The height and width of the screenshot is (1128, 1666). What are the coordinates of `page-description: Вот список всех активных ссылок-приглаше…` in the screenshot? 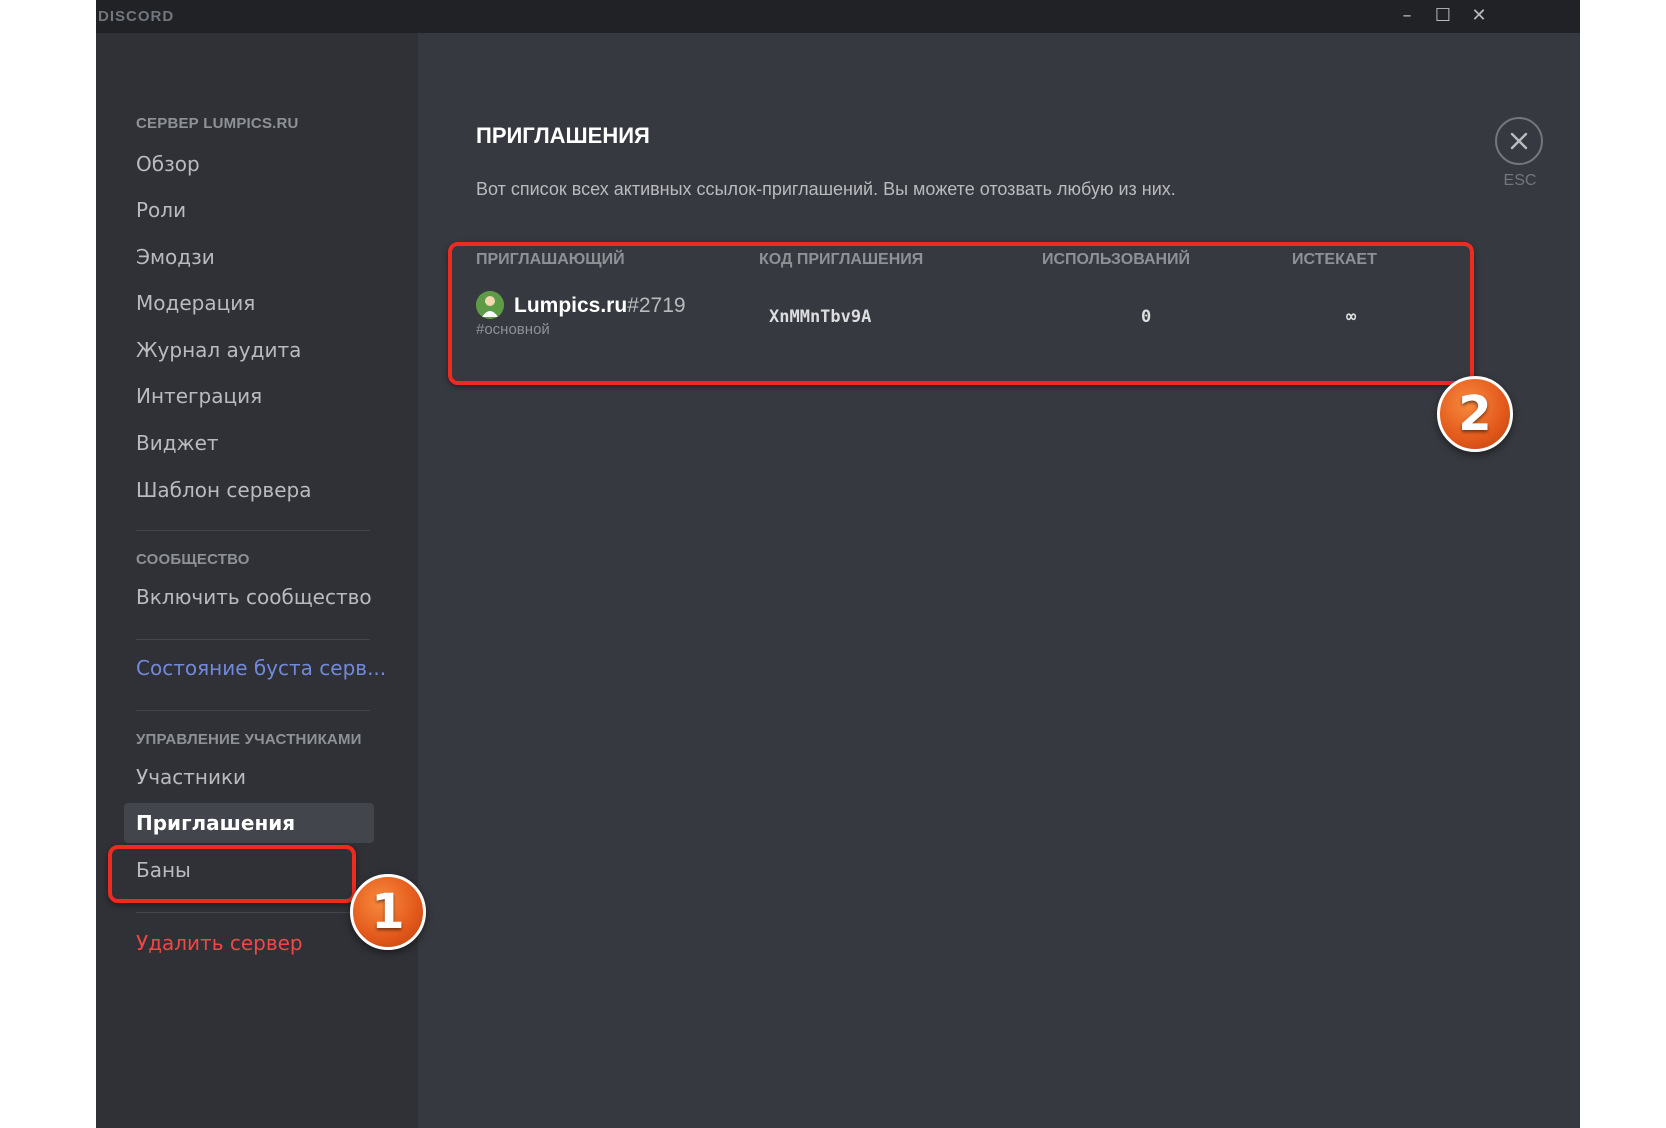 It's located at (826, 189).